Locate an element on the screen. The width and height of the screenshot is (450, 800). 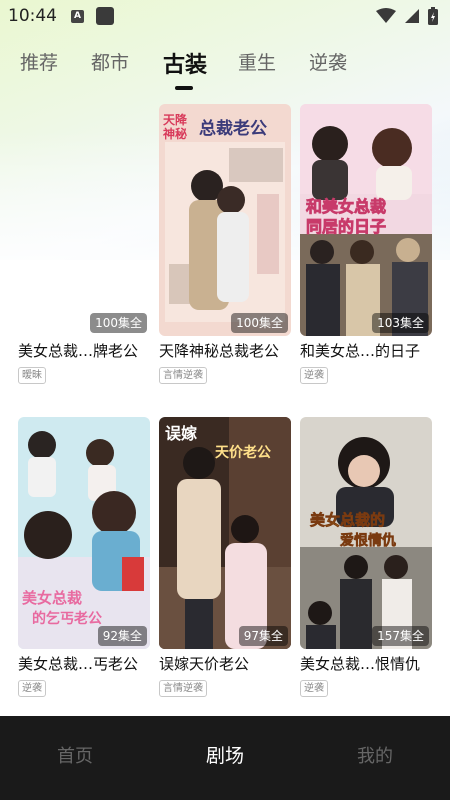
drama-poster: 误嫁 天价老公 97集全 is located at coordinates (225, 533).